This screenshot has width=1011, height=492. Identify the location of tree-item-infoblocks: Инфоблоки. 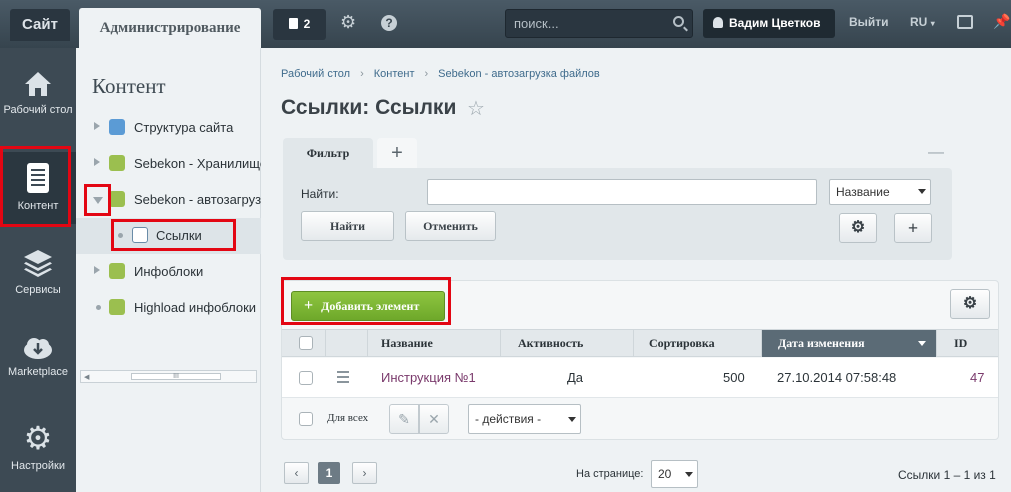
(168, 272).